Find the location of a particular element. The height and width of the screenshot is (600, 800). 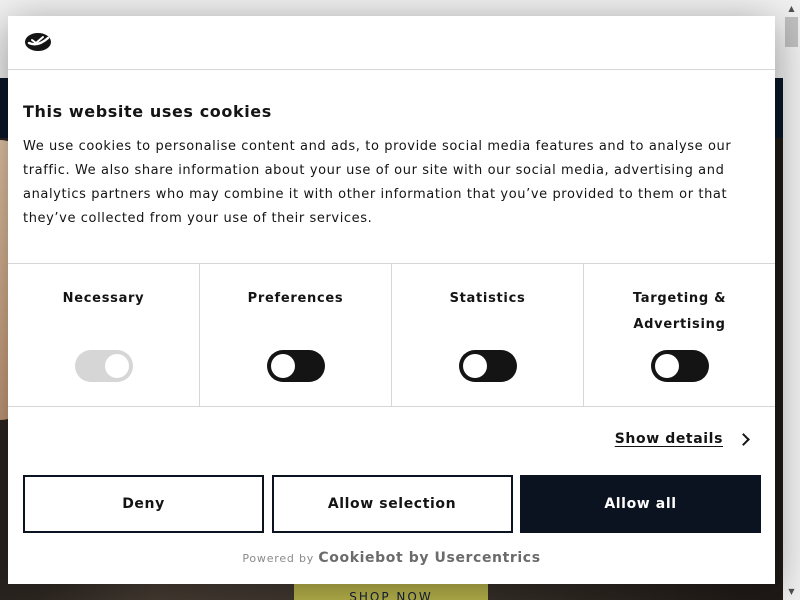

show-details-label: Show details is located at coordinates (669, 439).